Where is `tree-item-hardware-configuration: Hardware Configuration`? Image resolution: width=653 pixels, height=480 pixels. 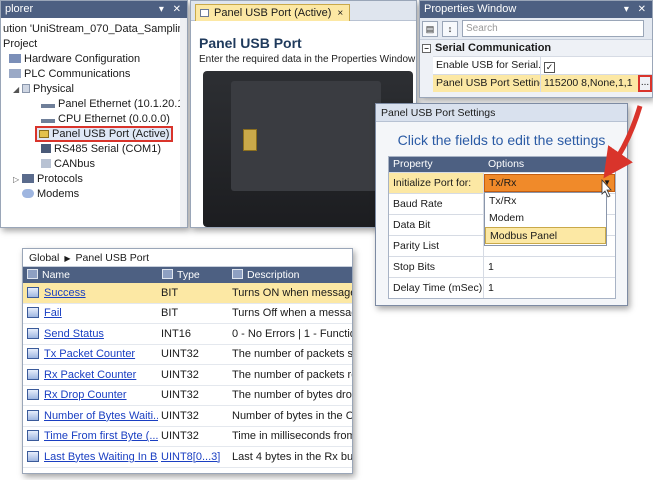 tree-item-hardware-configuration: Hardware Configuration is located at coordinates (94, 59).